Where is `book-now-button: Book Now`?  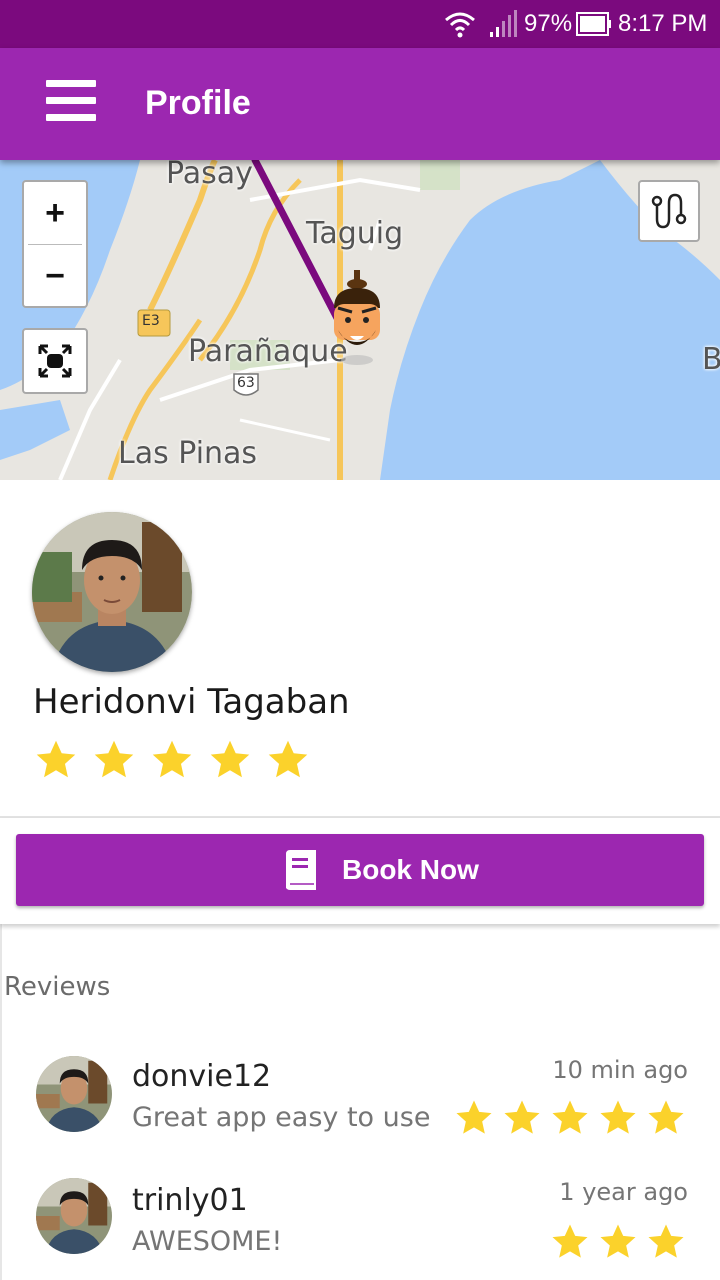
book-now-button: Book Now is located at coordinates (360, 870).